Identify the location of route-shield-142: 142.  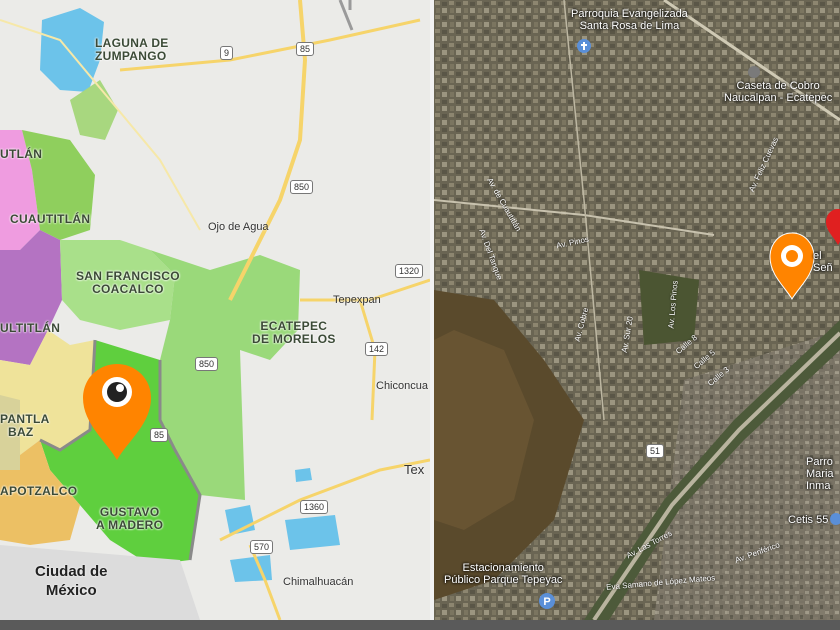
(377, 349).